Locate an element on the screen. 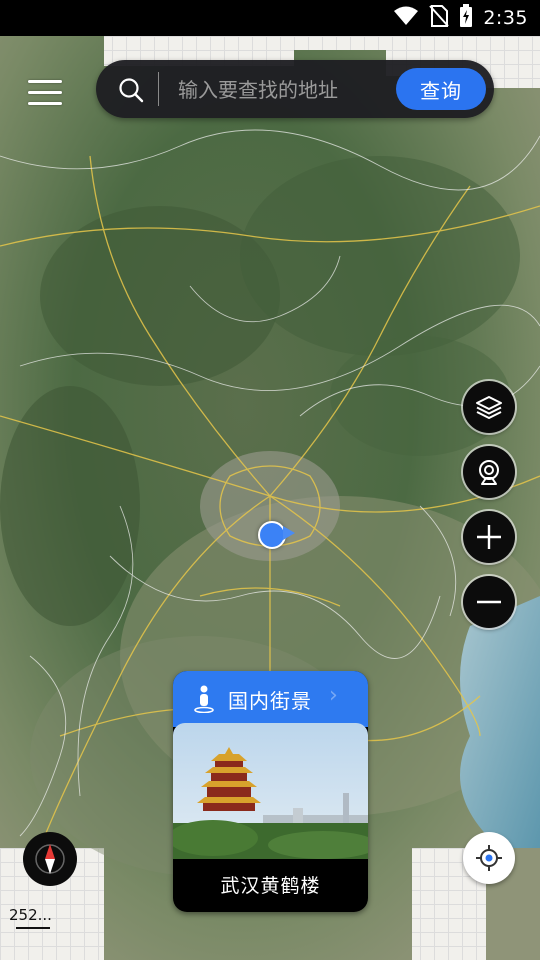  zoom-out-button is located at coordinates (489, 602).